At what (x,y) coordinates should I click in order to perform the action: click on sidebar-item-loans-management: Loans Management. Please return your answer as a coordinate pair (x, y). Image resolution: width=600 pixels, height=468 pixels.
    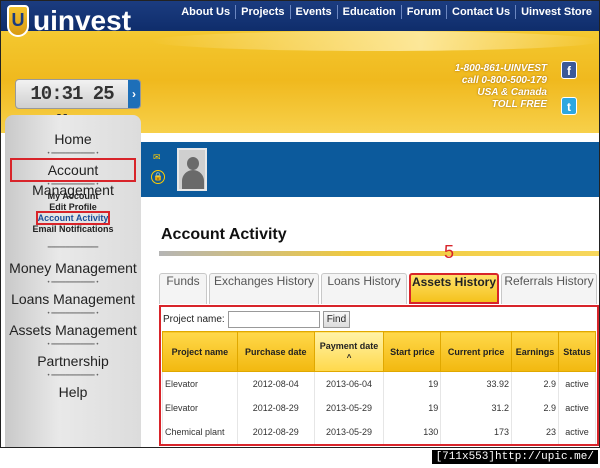
    Looking at the image, I should click on (73, 299).